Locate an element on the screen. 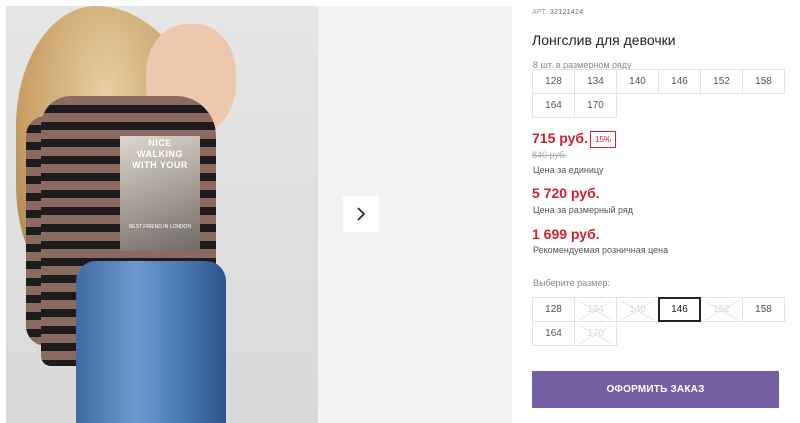  retail-price: 1 699 руб. is located at coordinates (566, 234).